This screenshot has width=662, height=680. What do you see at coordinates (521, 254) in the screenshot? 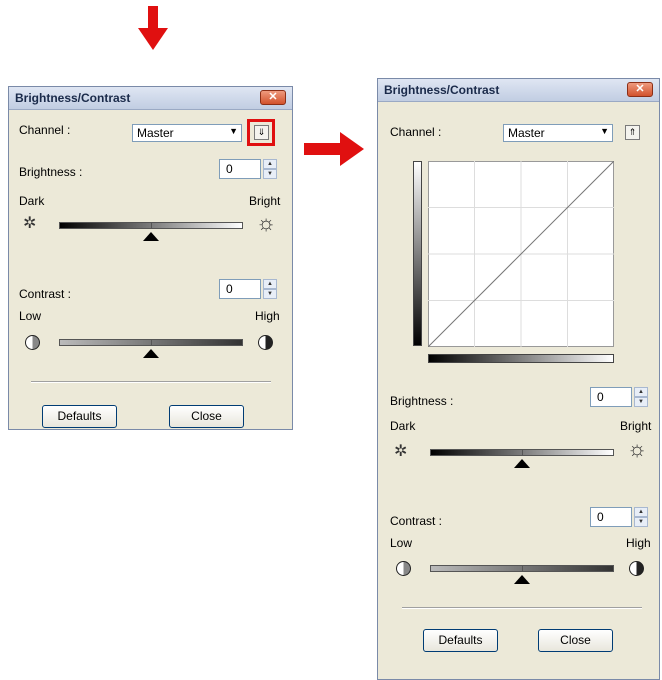
I see `tone-curve-graph` at bounding box center [521, 254].